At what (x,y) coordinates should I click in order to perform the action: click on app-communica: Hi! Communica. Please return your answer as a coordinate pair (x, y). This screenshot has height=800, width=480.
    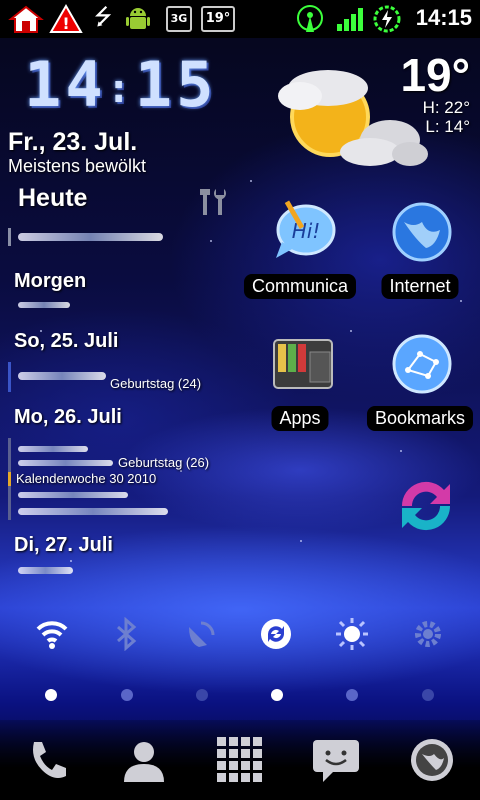
    Looking at the image, I should click on (300, 255).